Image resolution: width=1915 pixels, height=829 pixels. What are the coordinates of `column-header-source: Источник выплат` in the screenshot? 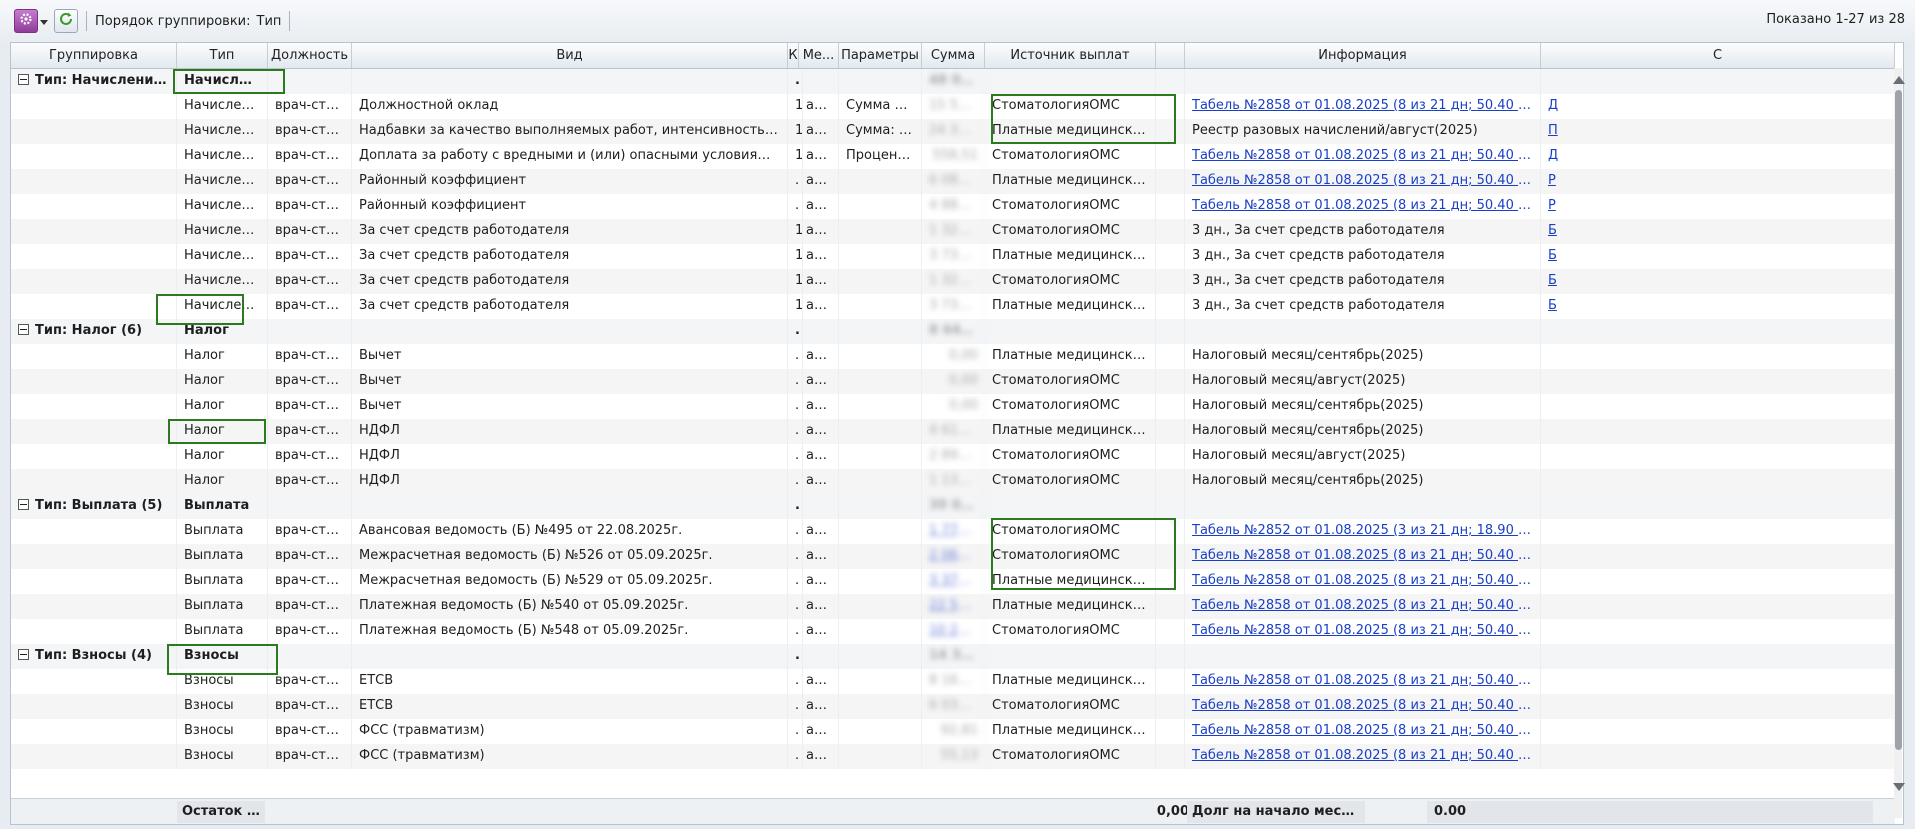 It's located at (1070, 55).